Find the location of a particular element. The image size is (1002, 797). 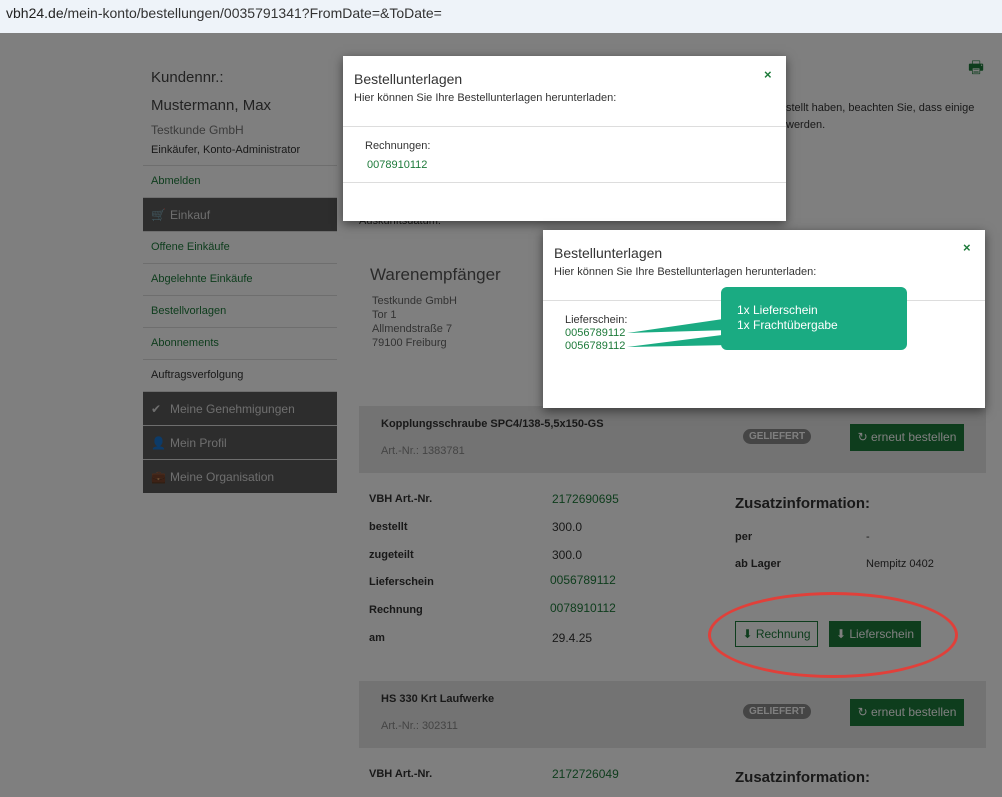

callout-annotation: 1x Lieferschein 1x Frachtübergabe is located at coordinates (814, 318).